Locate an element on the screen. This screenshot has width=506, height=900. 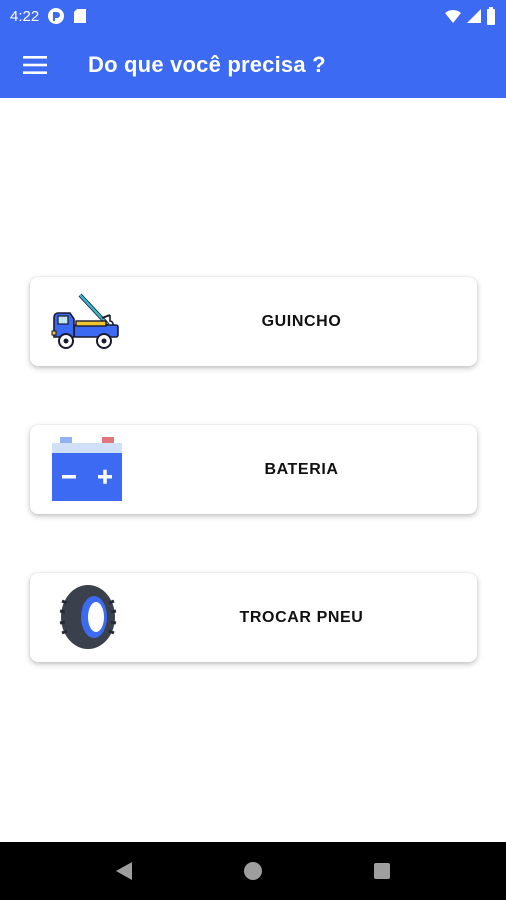
signal-icon is located at coordinates (474, 16).